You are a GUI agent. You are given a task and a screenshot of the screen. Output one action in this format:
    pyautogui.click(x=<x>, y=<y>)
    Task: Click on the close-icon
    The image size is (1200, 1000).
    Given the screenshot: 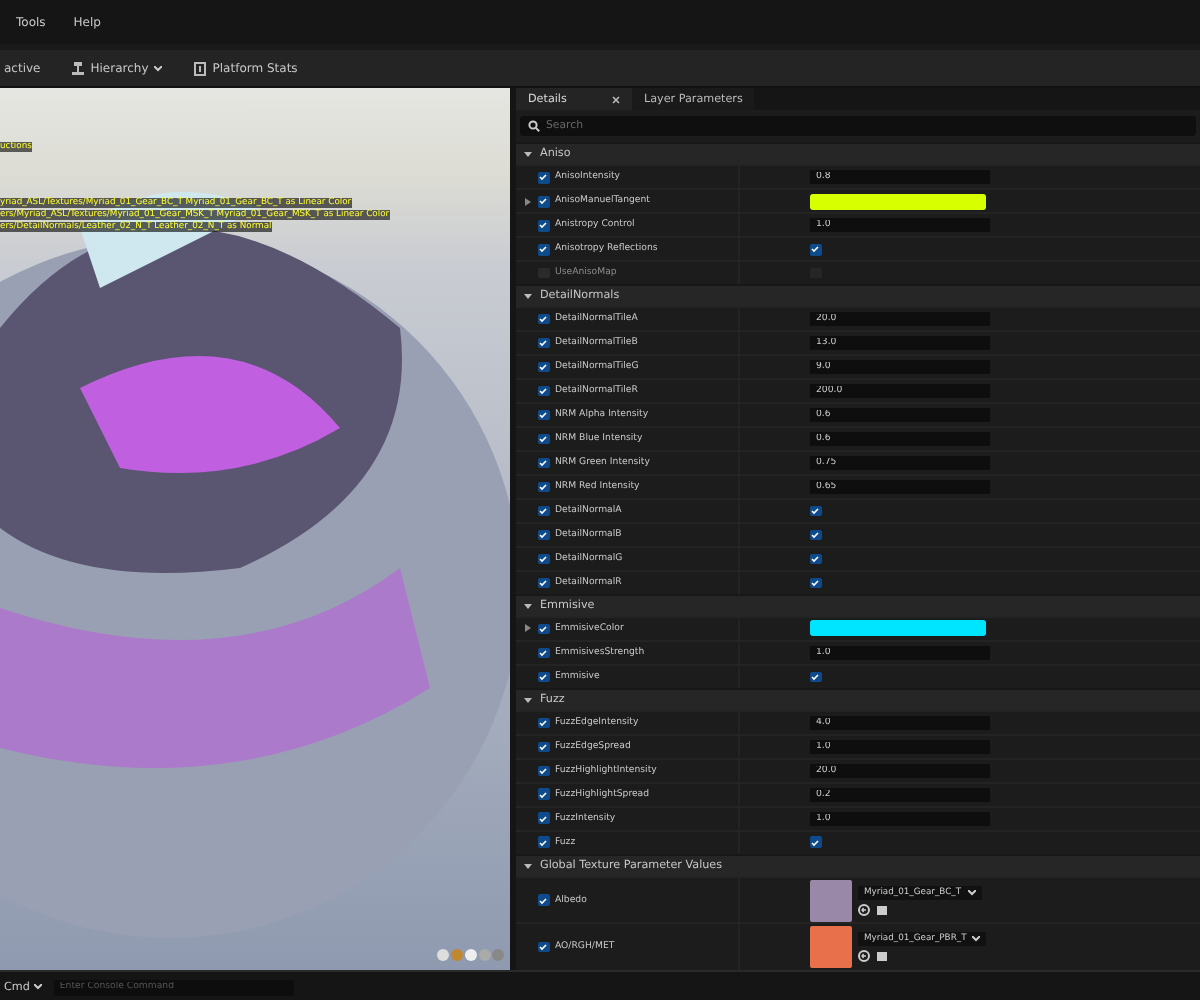 What is the action you would take?
    pyautogui.click(x=616, y=99)
    